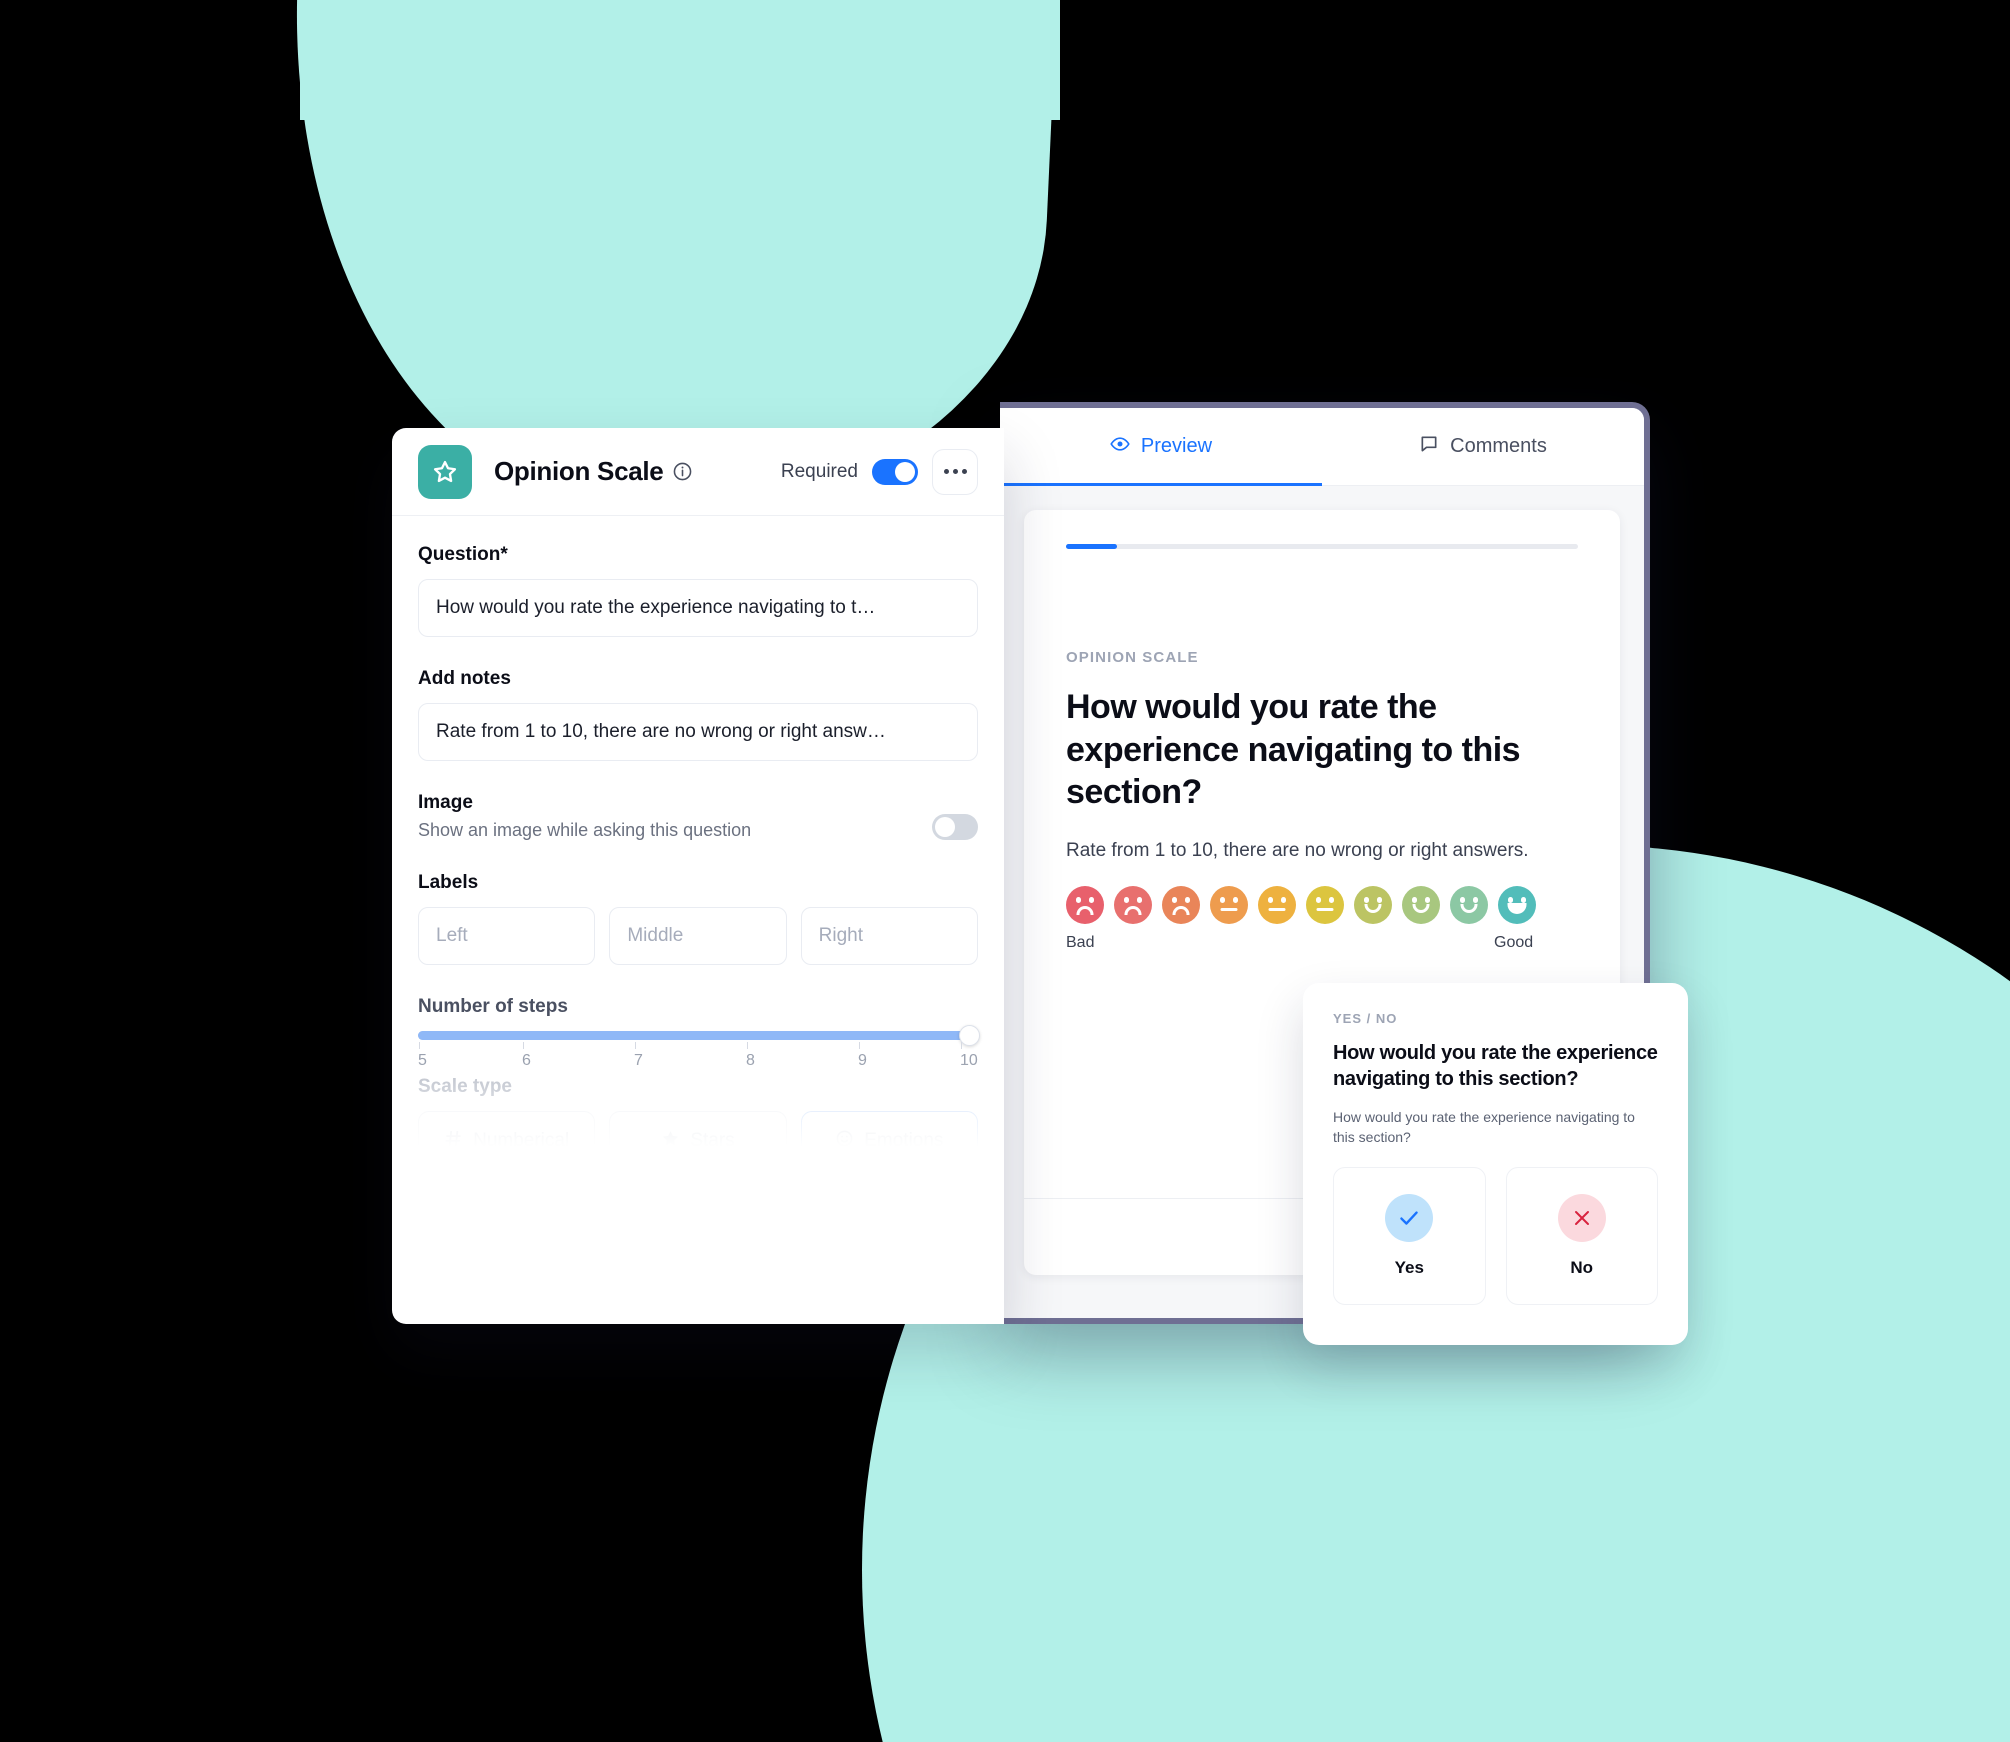 The width and height of the screenshot is (2010, 1742). Describe the element at coordinates (1080, 942) in the screenshot. I see `scale-caption-left: Bad` at that location.